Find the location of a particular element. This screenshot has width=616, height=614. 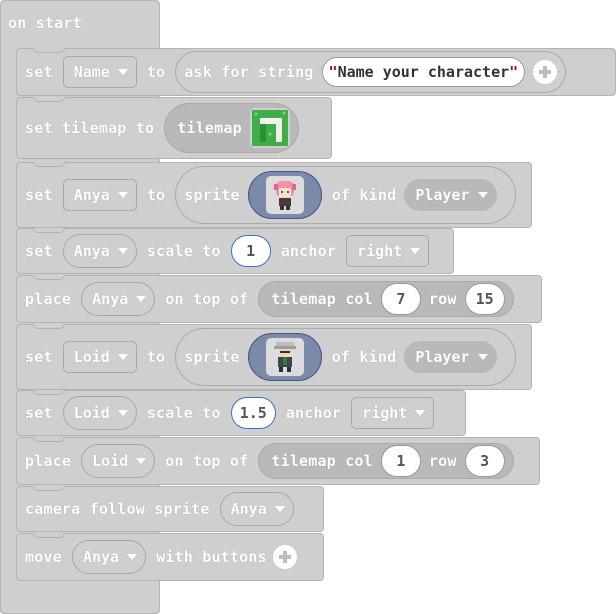

variable-name: Name is located at coordinates (91, 72).